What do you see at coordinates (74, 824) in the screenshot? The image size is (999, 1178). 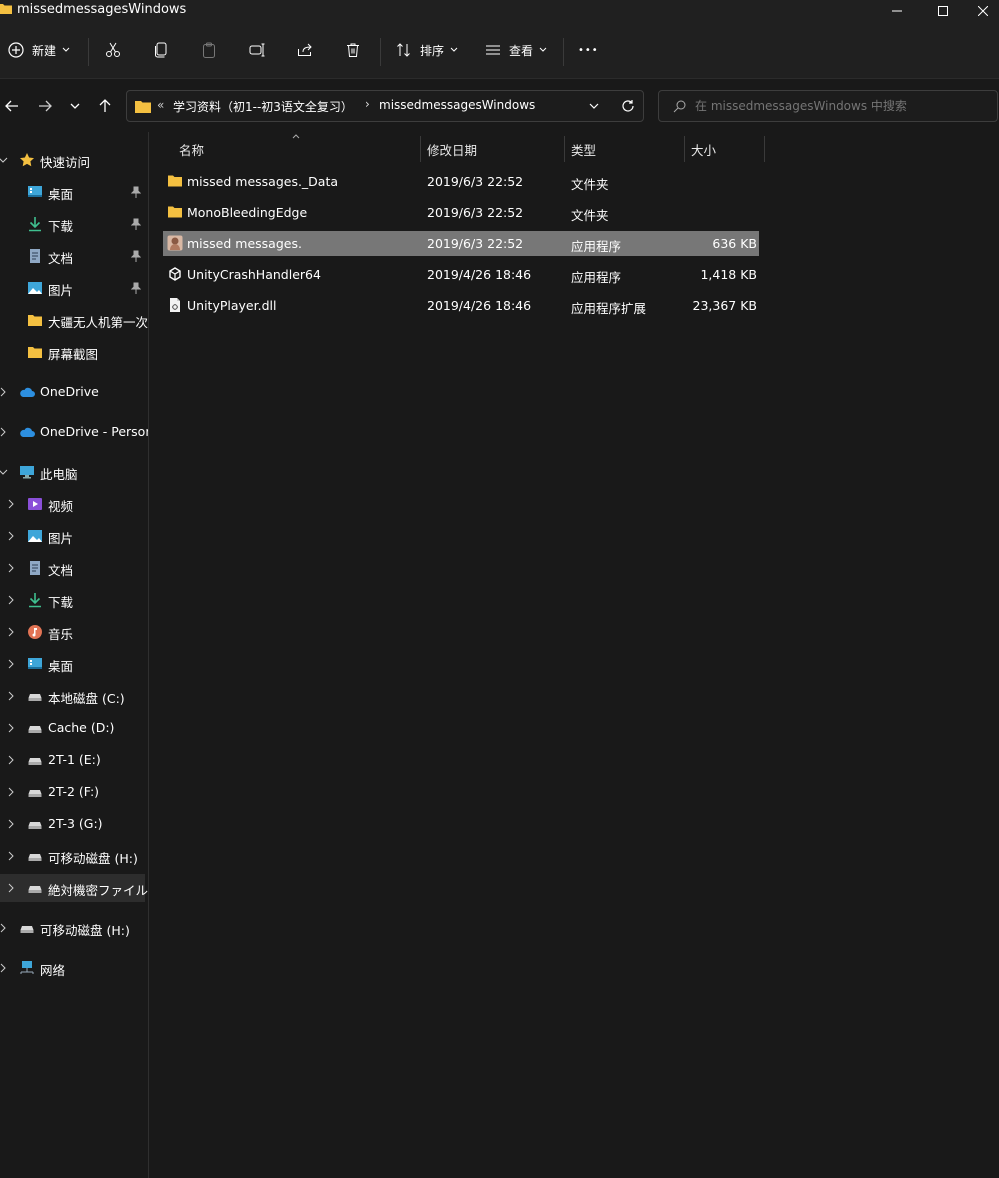 I see `sidebar-item-drive-g: 2T-3 (G:)` at bounding box center [74, 824].